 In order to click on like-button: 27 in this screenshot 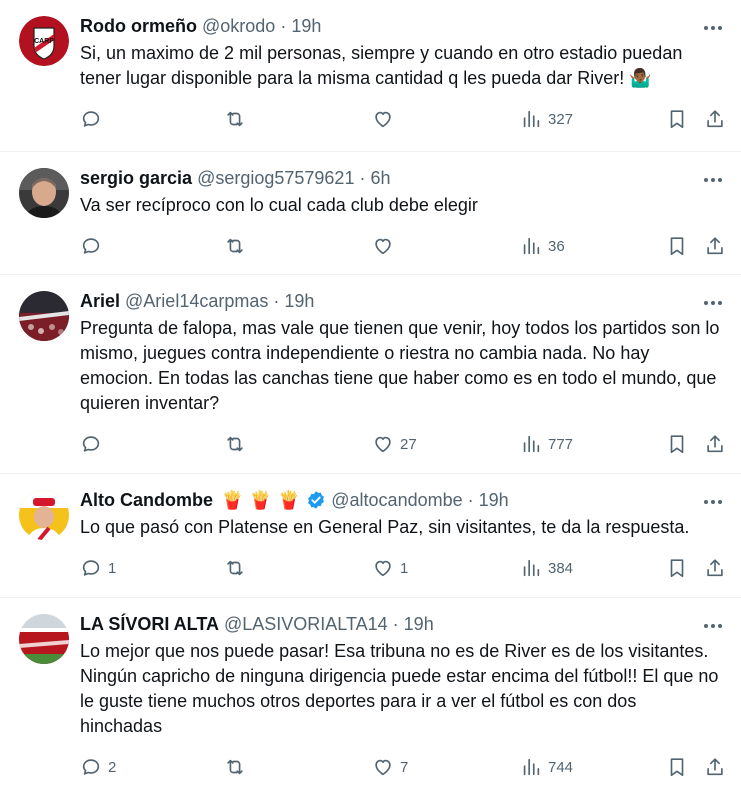, I will do `click(394, 444)`.